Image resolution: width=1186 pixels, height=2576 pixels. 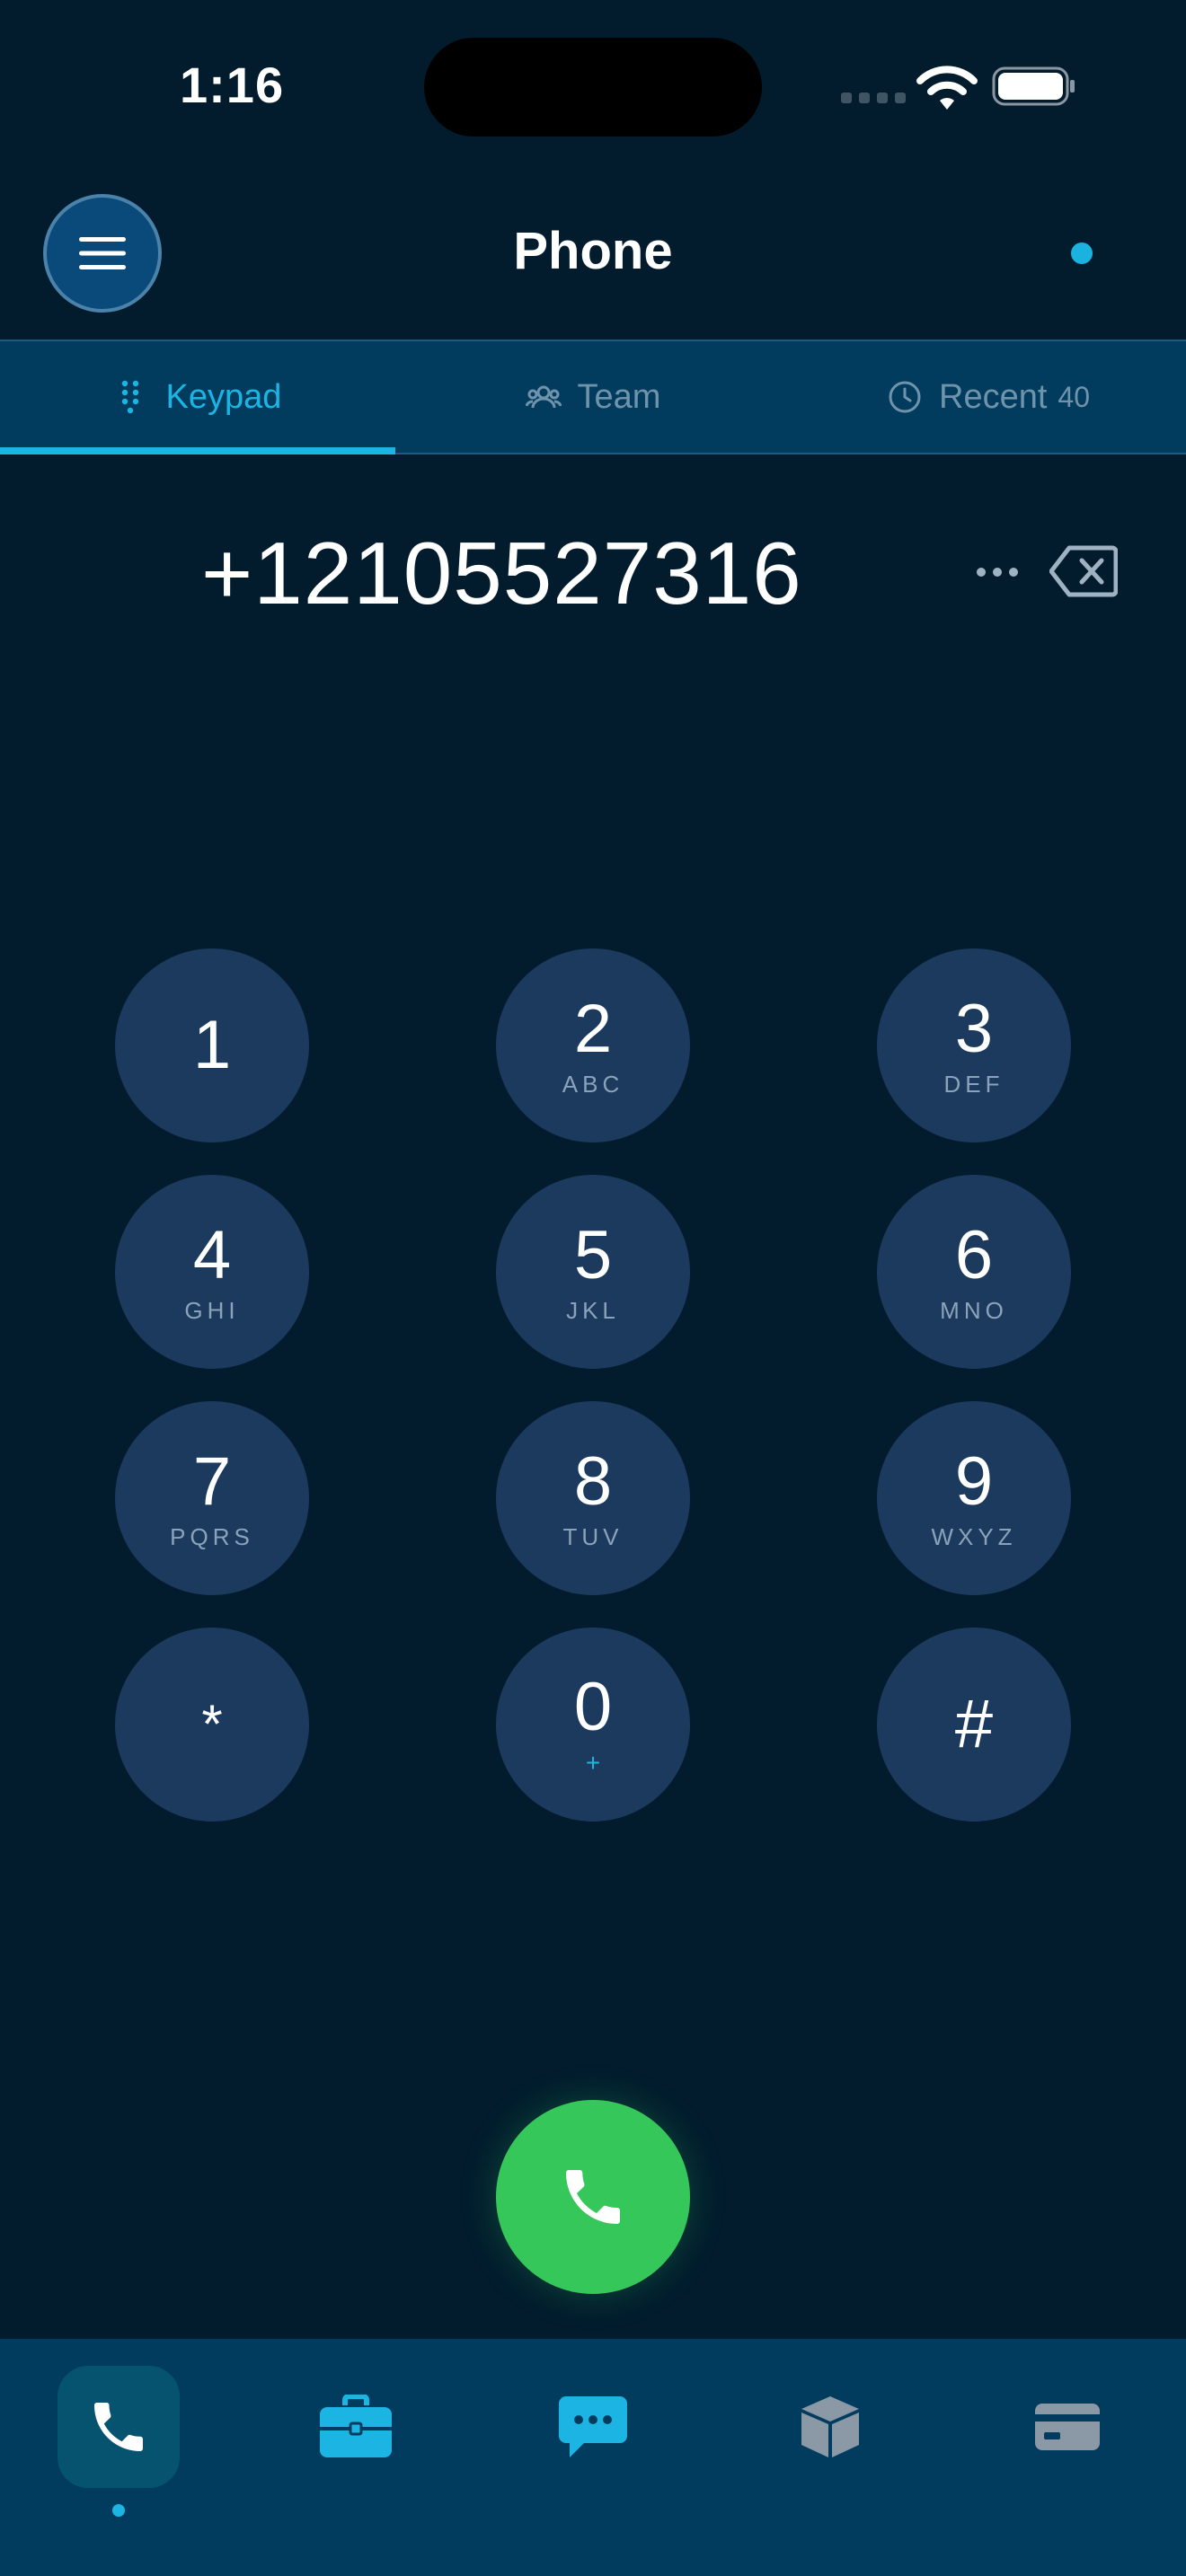 What do you see at coordinates (593, 1481) in the screenshot?
I see `key-digit: 8` at bounding box center [593, 1481].